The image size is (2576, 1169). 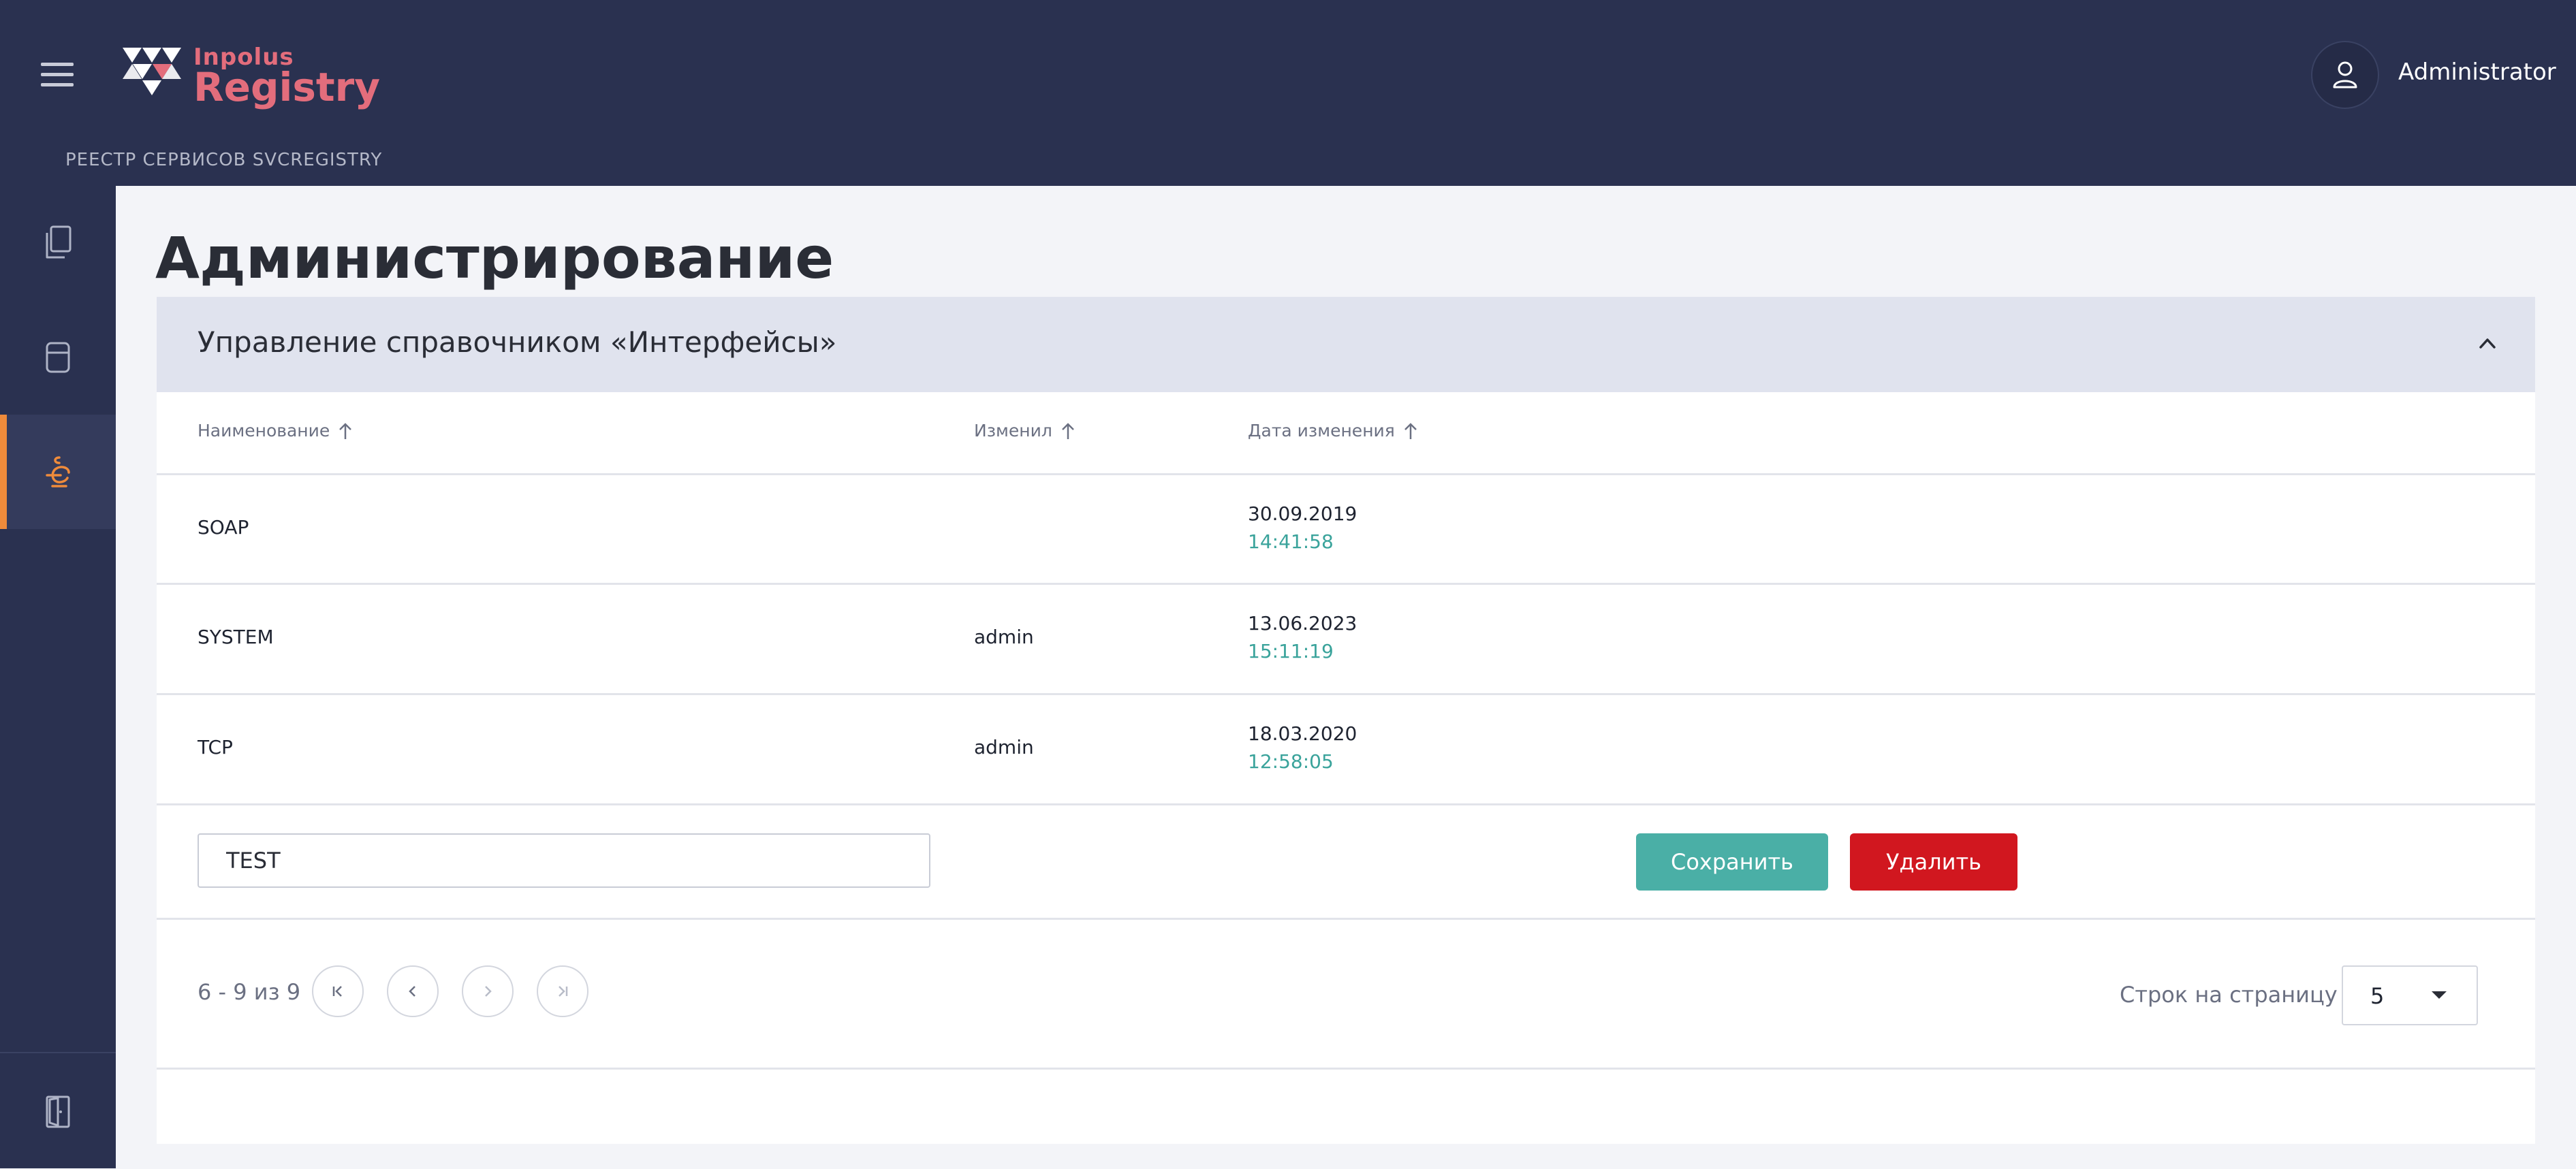 I want to click on documents-icon, so click(x=59, y=242).